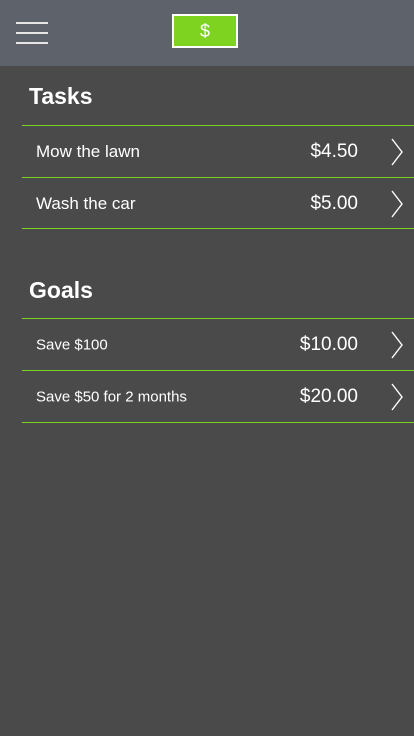 This screenshot has width=414, height=736. I want to click on money-button: $, so click(205, 31).